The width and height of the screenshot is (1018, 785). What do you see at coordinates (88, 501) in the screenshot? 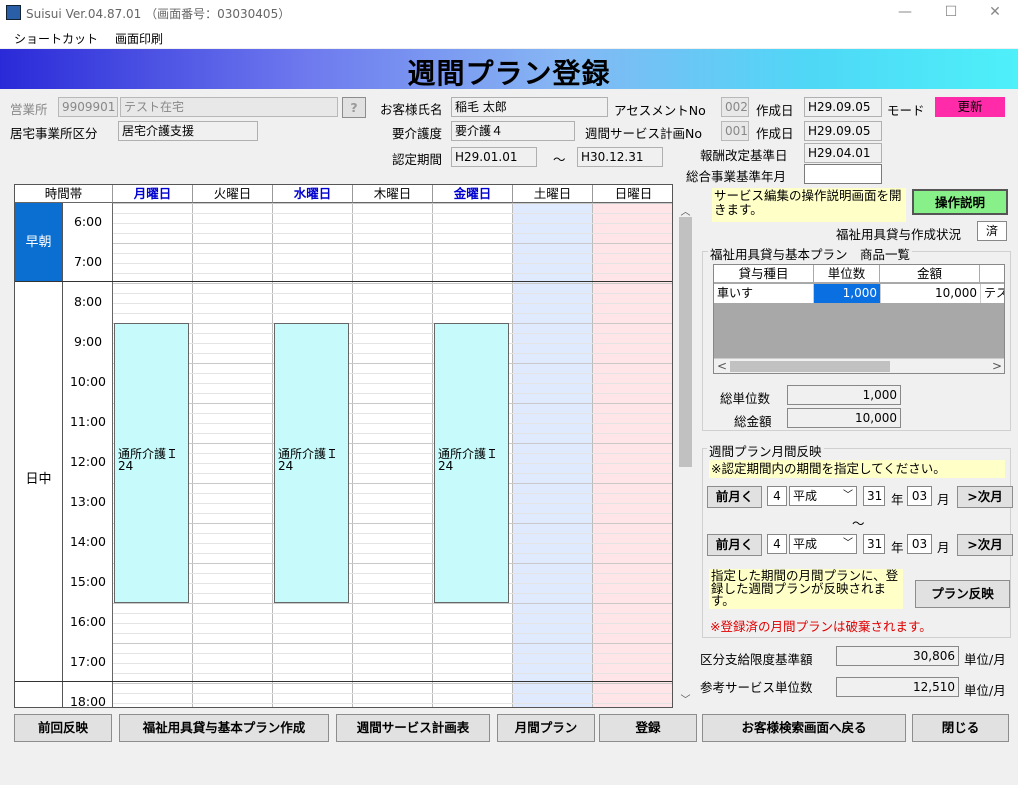
I see `time-label: 13:00` at bounding box center [88, 501].